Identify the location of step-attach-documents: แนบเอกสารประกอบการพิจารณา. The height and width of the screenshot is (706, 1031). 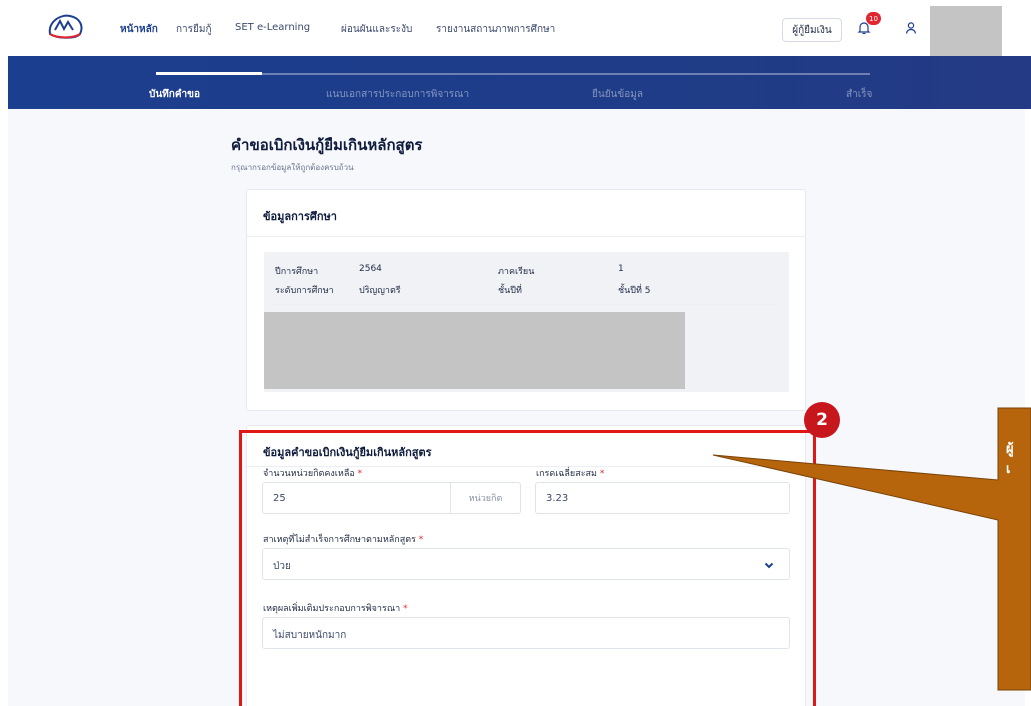
(398, 94).